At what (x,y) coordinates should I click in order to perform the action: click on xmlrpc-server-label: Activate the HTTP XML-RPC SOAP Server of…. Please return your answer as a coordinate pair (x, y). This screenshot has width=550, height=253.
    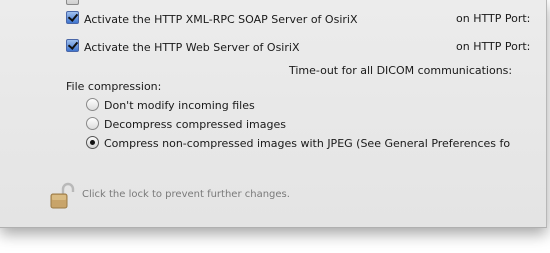
    Looking at the image, I should click on (221, 19).